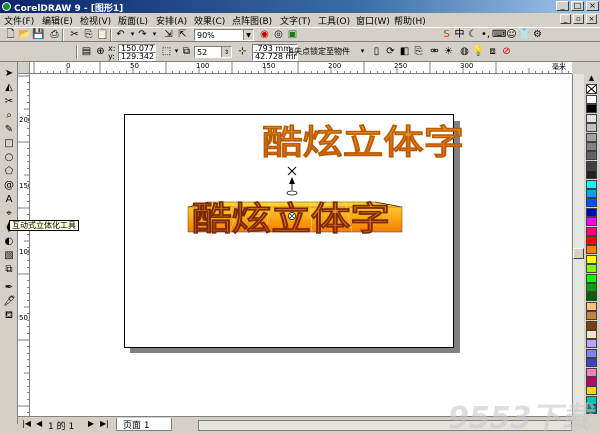  What do you see at coordinates (39, 423) in the screenshot?
I see `prev-page-icon: ◀` at bounding box center [39, 423].